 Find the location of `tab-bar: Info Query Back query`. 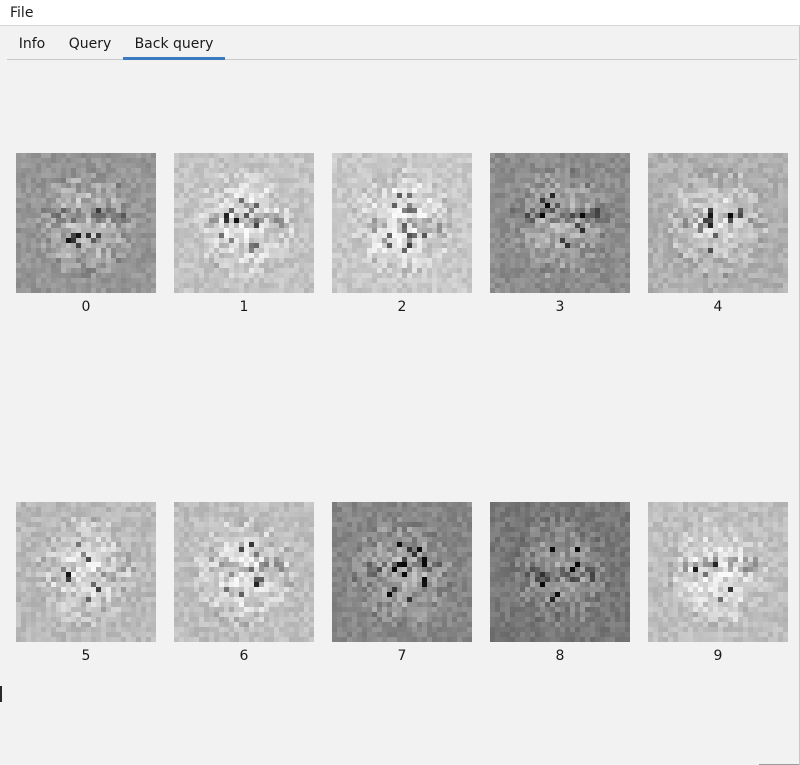

tab-bar: Info Query Back query is located at coordinates (402, 43).